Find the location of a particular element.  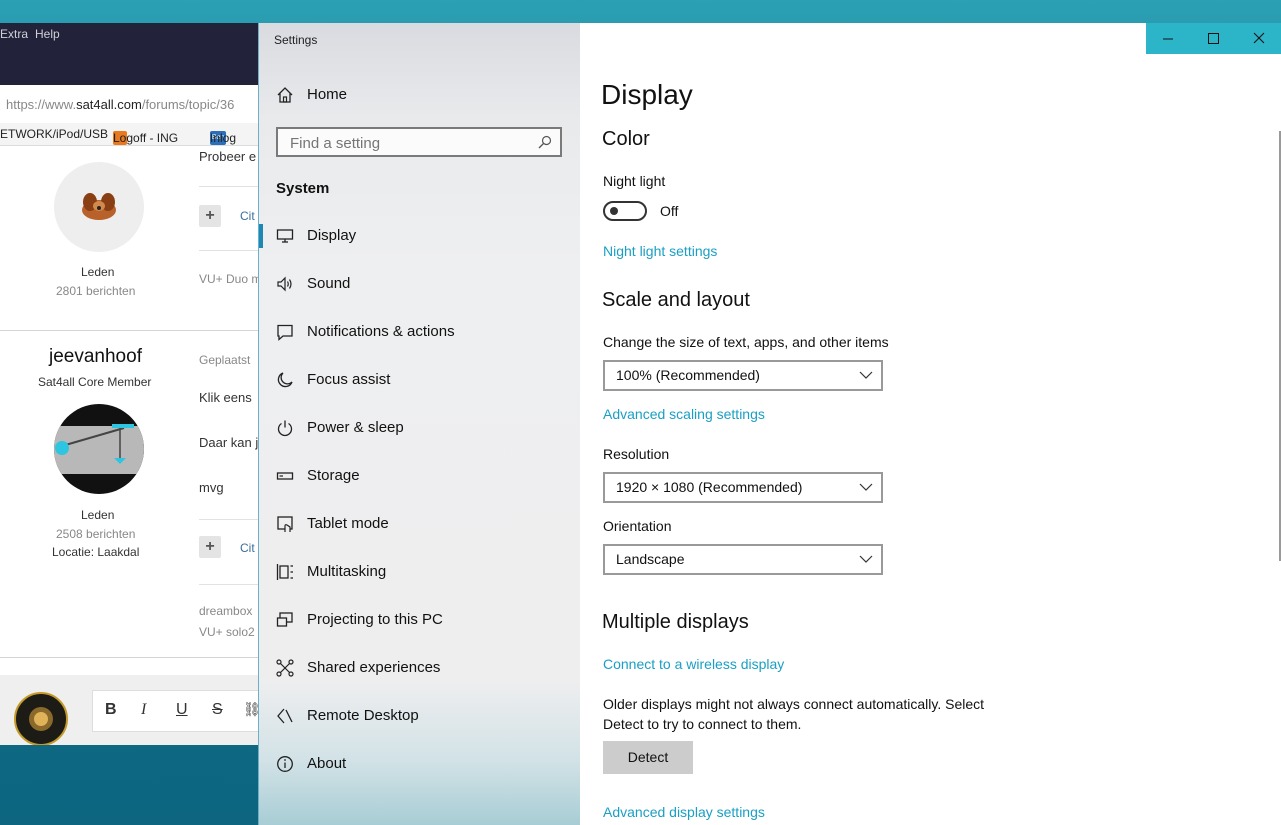

projector-icon is located at coordinates (284, 619).